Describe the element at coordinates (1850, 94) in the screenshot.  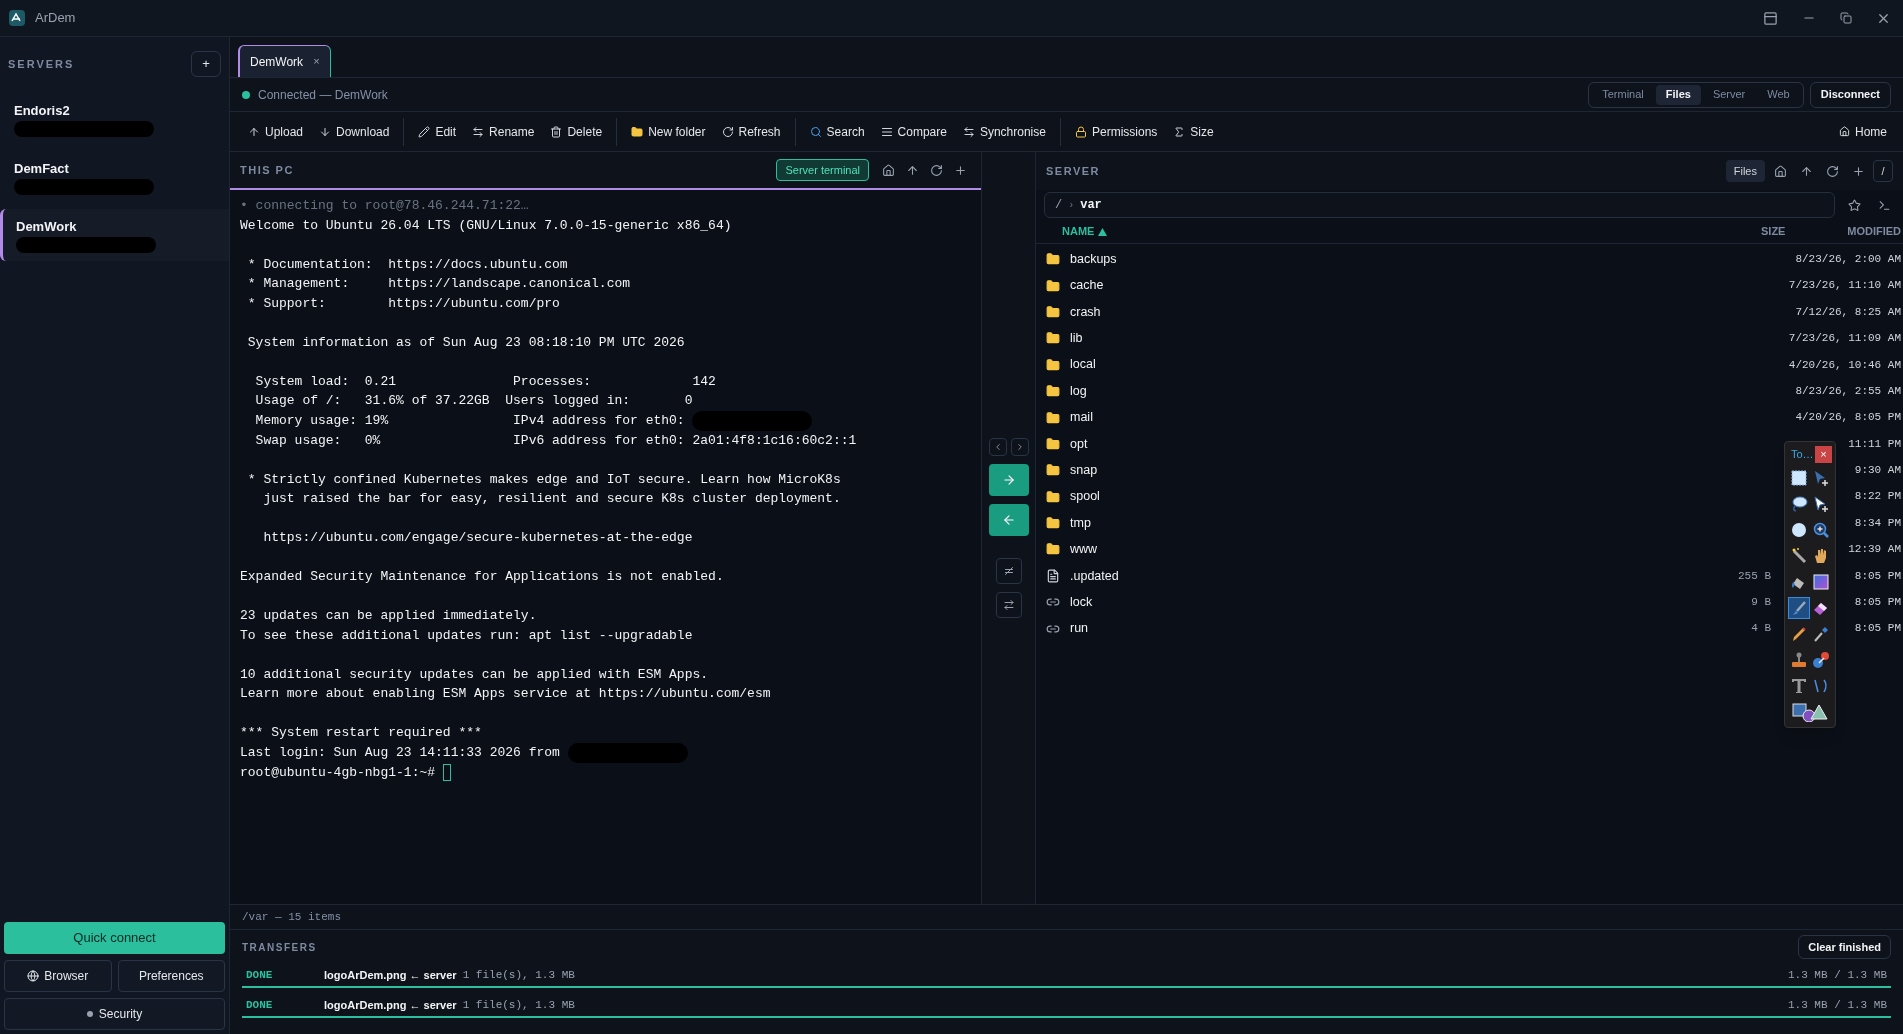
I see `disconnect-button: Disconnect` at that location.